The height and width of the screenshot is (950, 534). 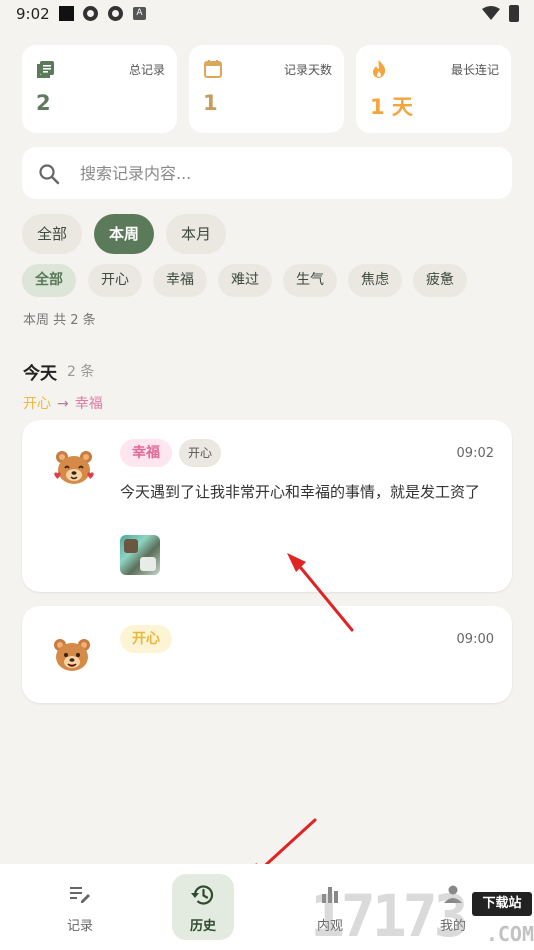 I want to click on trend-from: 开心, so click(x=37, y=404).